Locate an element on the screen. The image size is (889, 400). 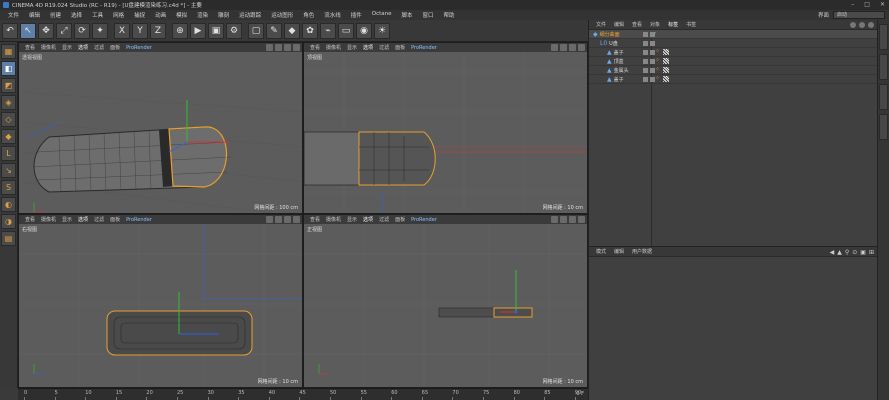
usb-body-mesh is located at coordinates (130, 159).